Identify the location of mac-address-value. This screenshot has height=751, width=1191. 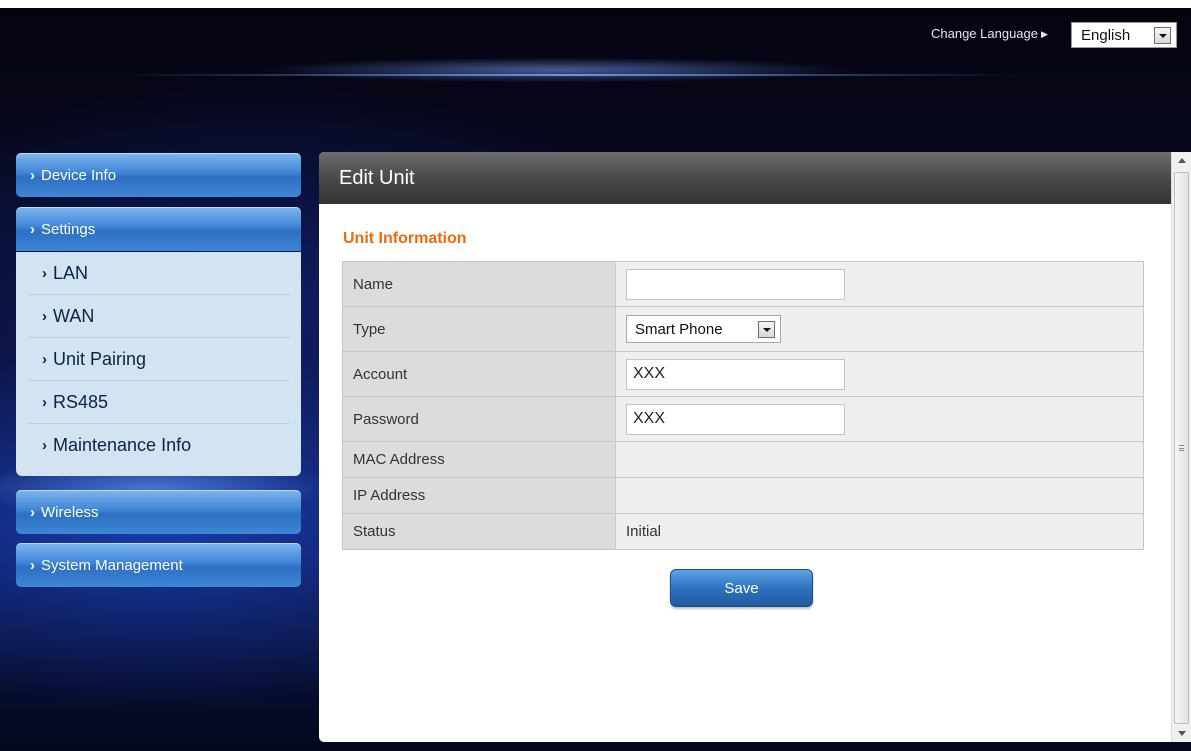
(879, 459).